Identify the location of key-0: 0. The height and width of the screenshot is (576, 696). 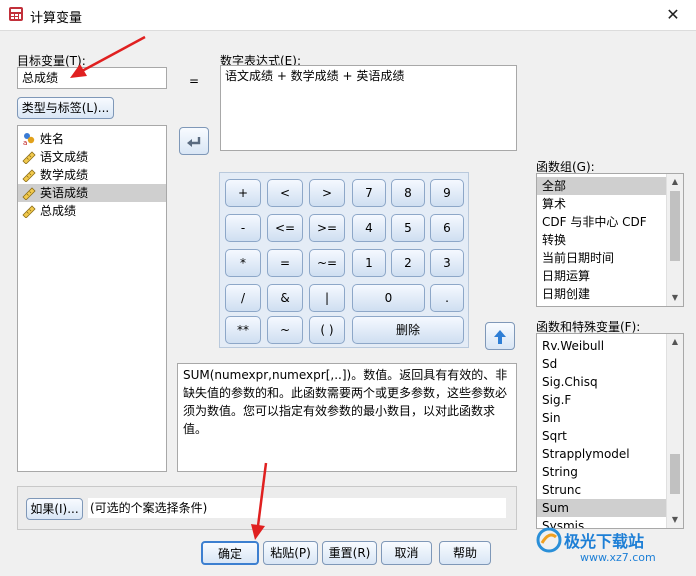
(388, 298).